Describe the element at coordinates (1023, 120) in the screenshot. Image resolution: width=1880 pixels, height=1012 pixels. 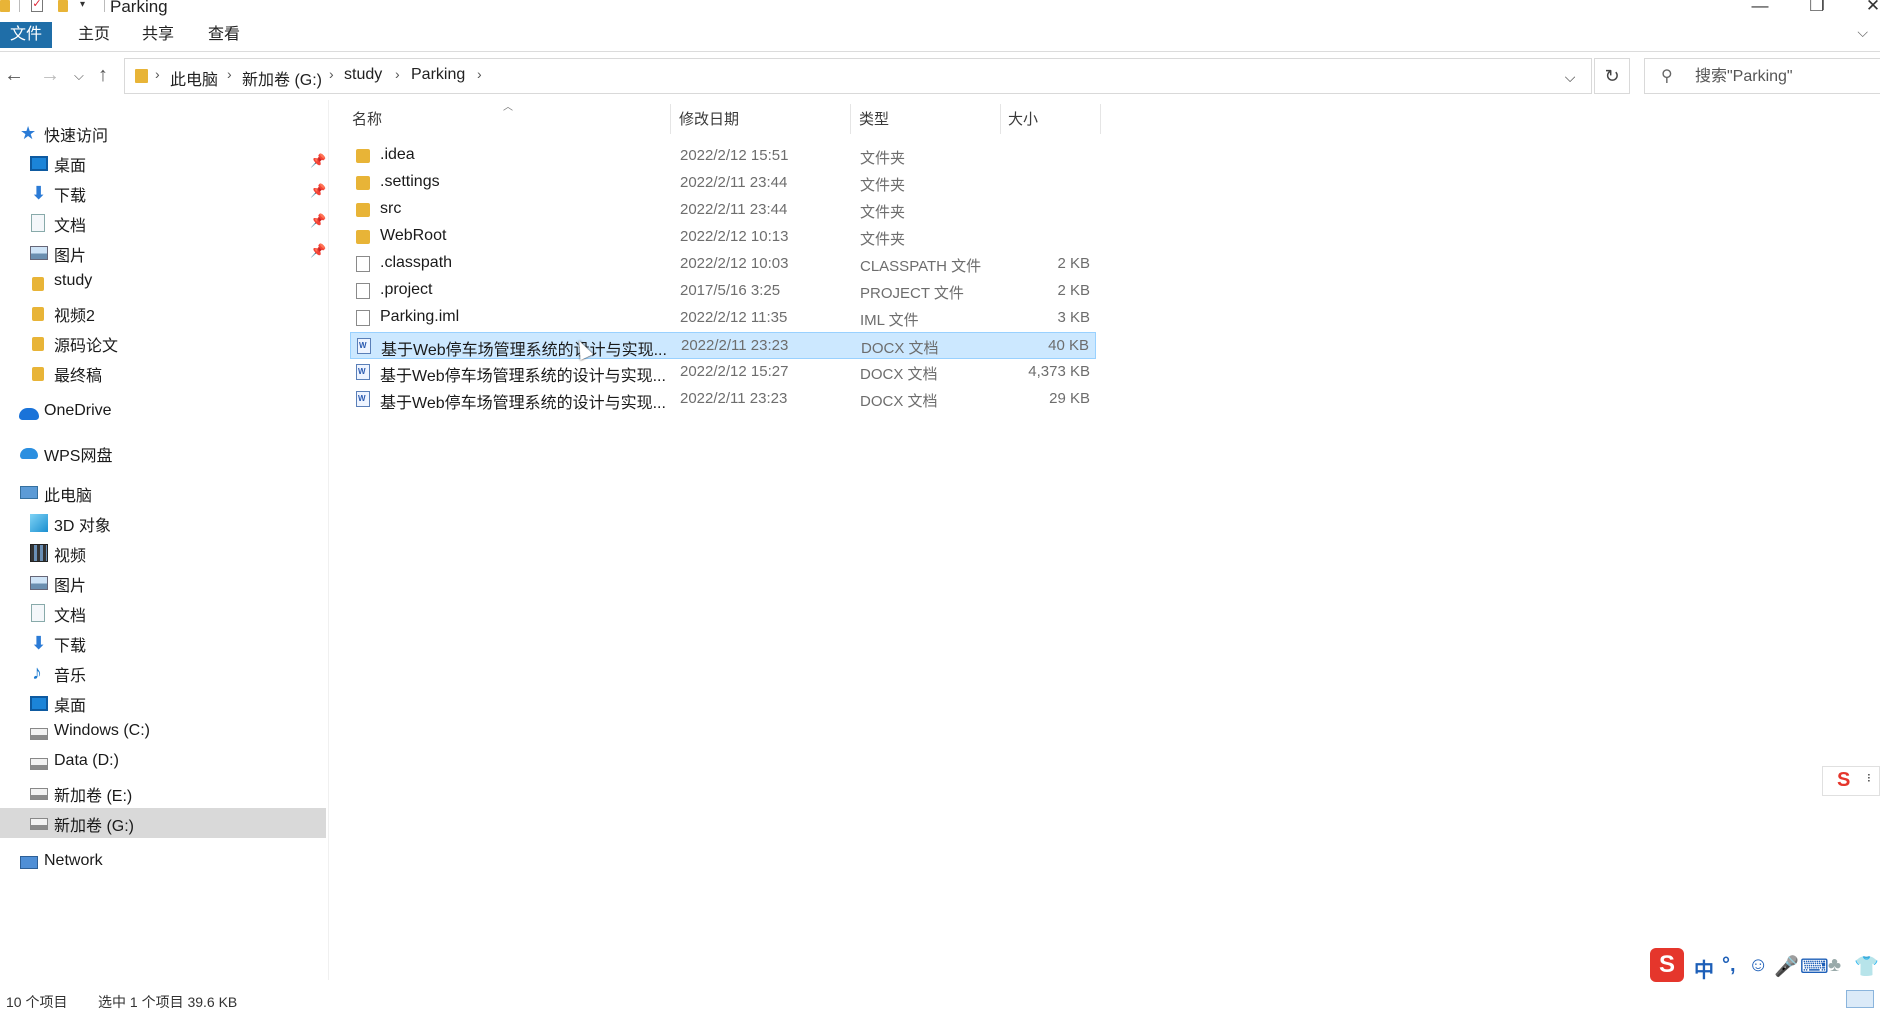
I see `column-header-size: 大小` at that location.